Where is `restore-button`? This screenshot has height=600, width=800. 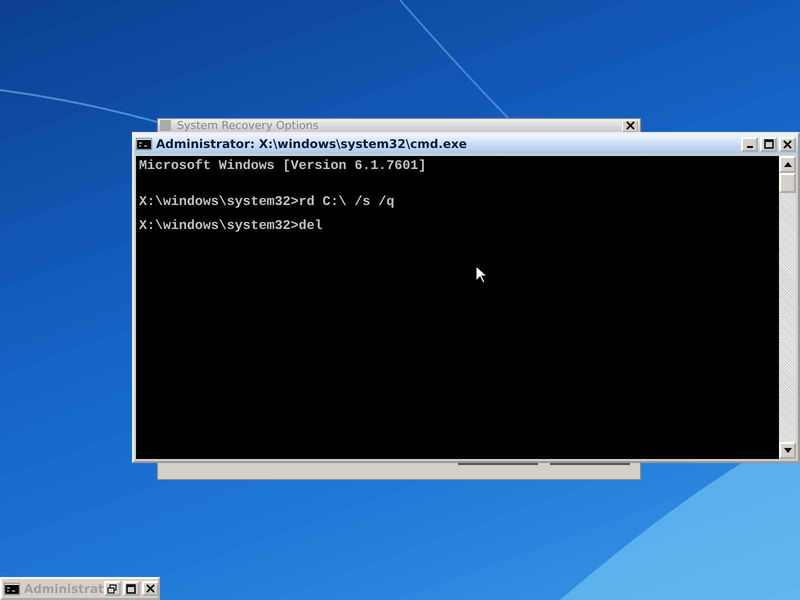
restore-button is located at coordinates (112, 588).